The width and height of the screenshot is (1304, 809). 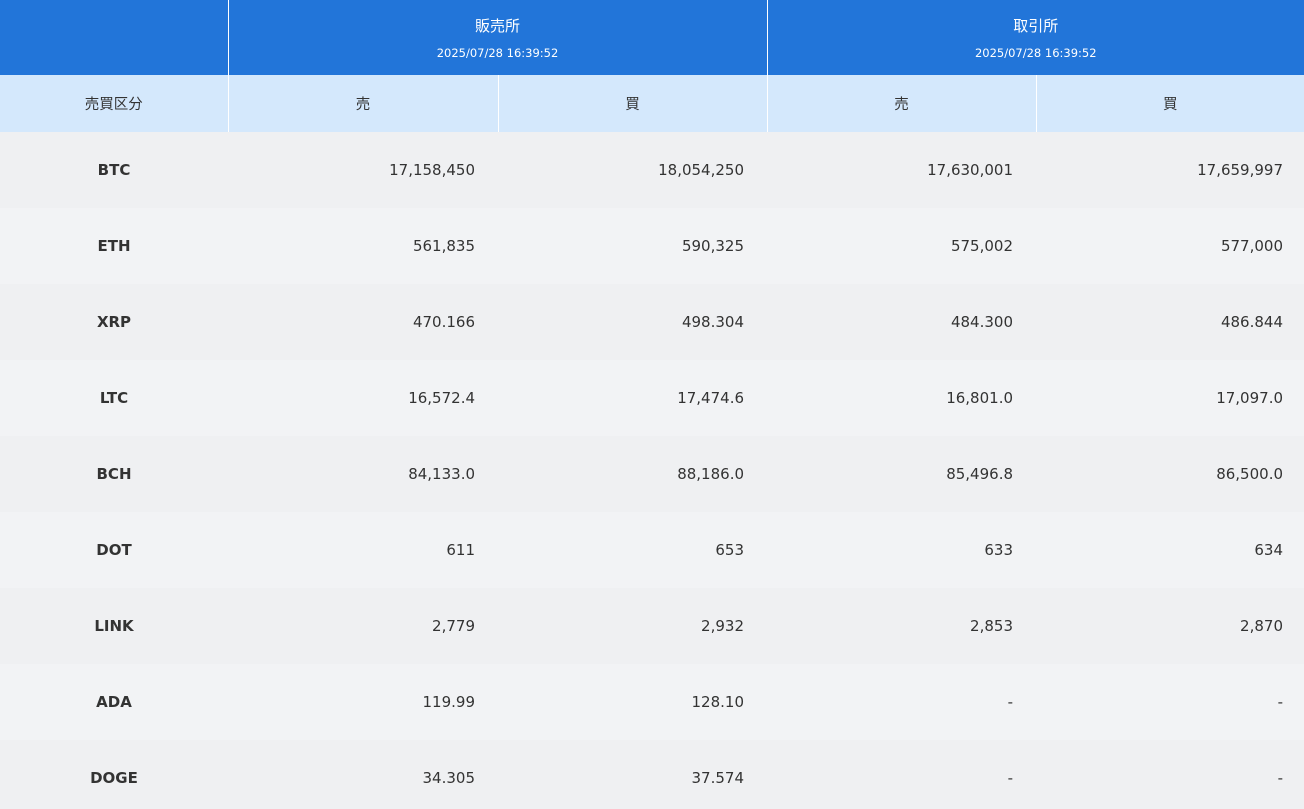 What do you see at coordinates (632, 550) in the screenshot?
I see `price-cell: 653` at bounding box center [632, 550].